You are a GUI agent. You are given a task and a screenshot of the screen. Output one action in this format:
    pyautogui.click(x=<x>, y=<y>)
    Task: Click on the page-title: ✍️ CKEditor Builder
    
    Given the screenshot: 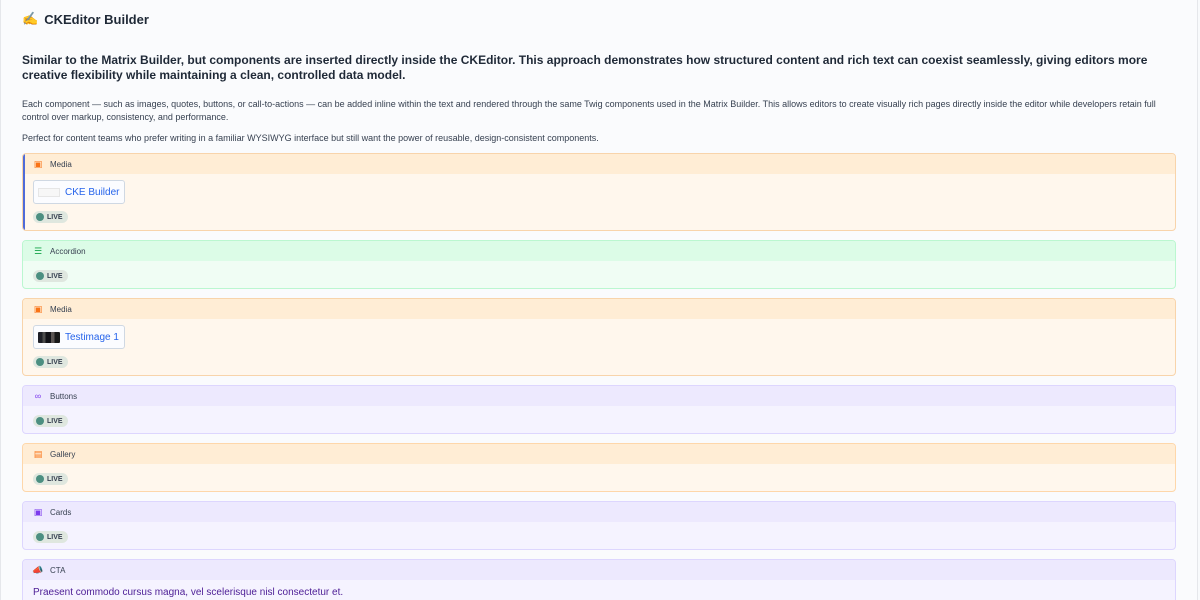 What is the action you would take?
    pyautogui.click(x=599, y=19)
    